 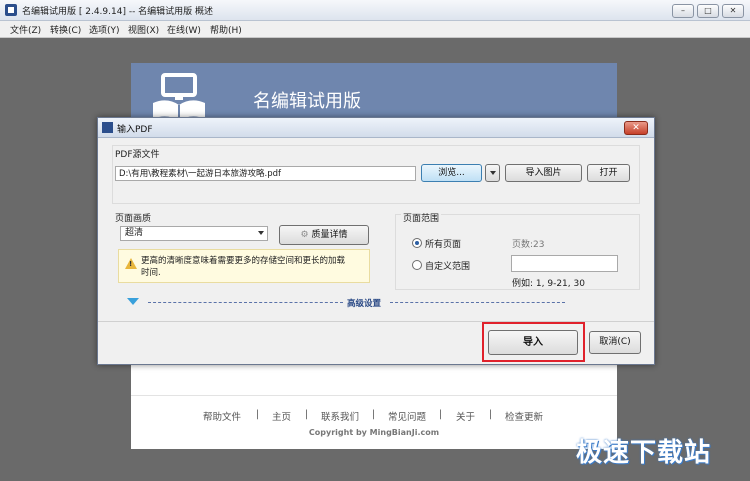 What do you see at coordinates (636, 128) in the screenshot?
I see `dialog-close-button: ✕` at bounding box center [636, 128].